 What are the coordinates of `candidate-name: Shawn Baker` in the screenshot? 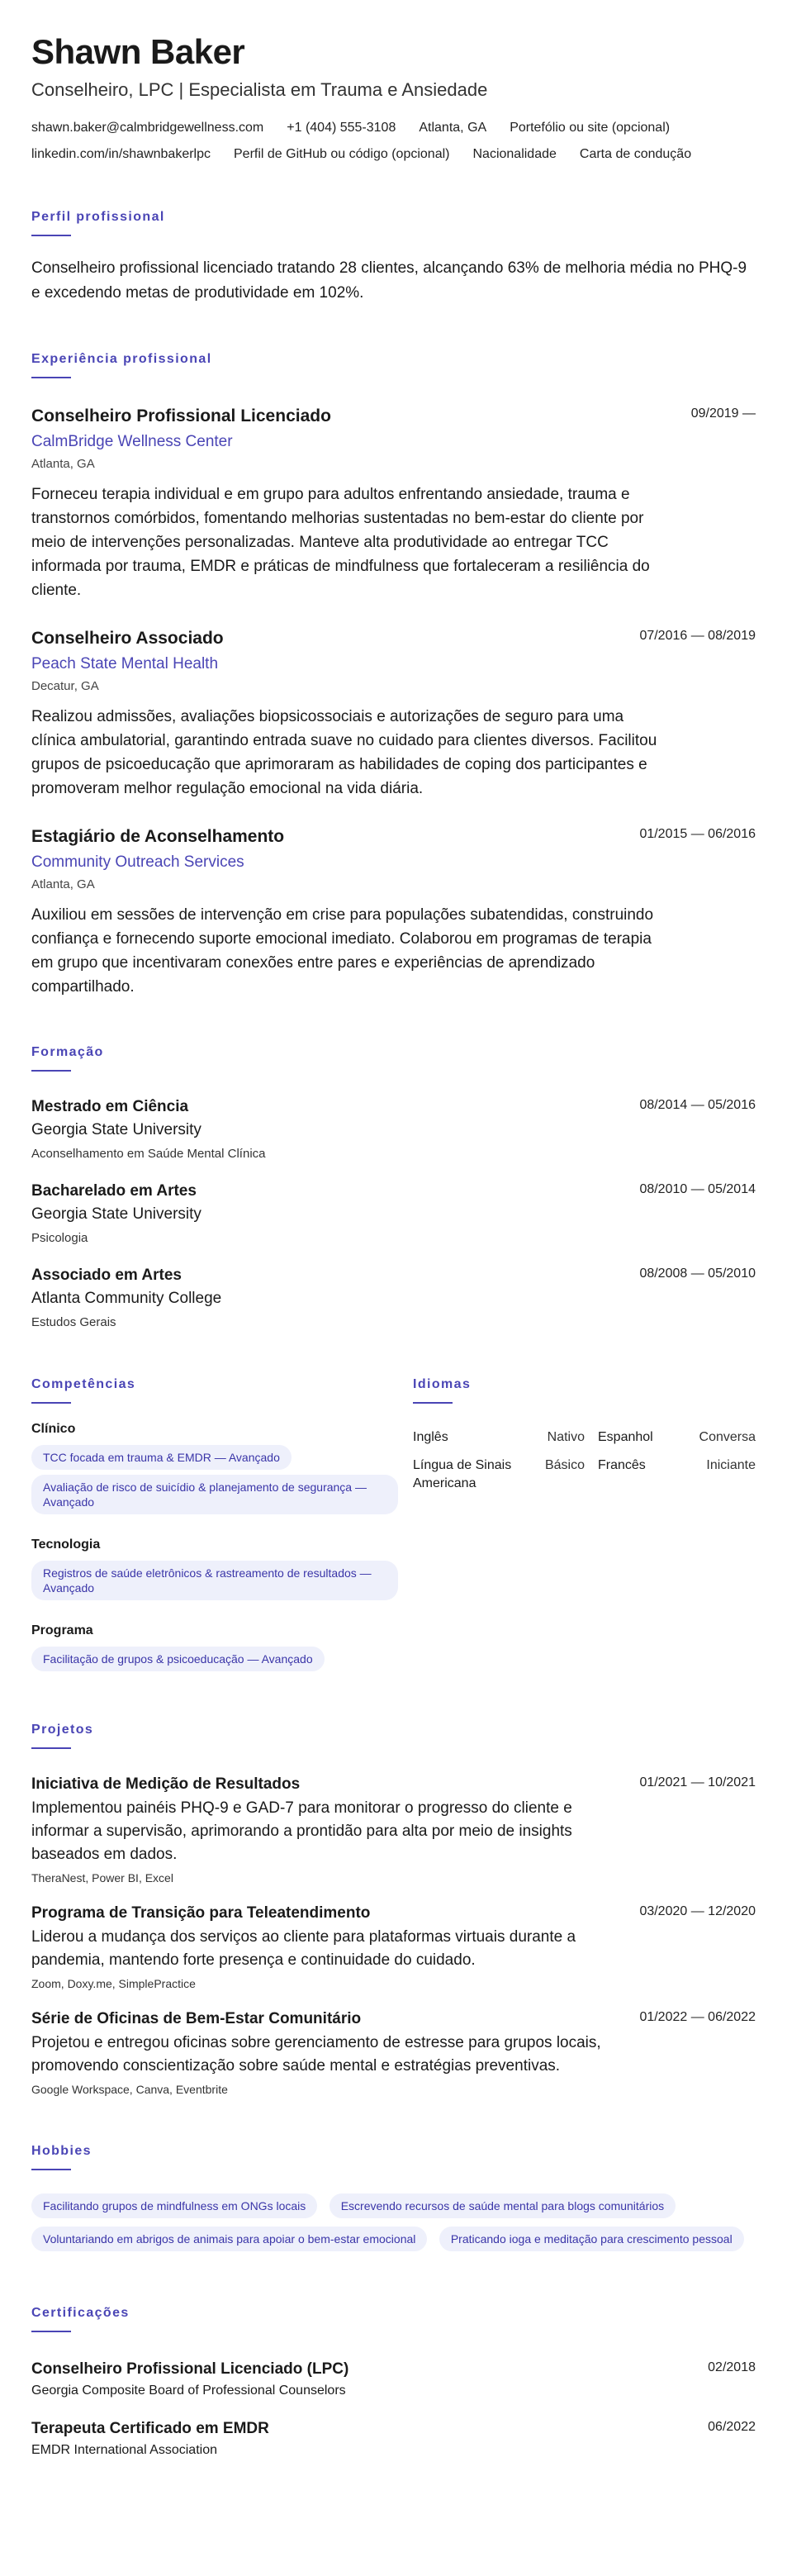 It's located at (138, 51).